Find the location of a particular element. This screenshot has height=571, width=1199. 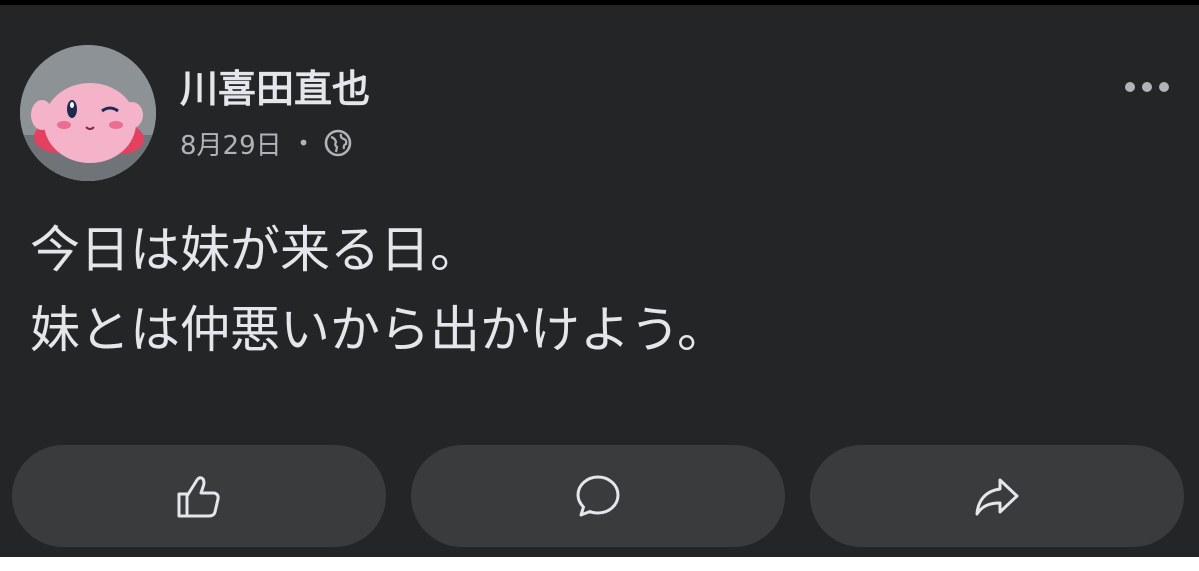

post-body-line: 妹とは仲悪いから出かけよう。 is located at coordinates (378, 330).